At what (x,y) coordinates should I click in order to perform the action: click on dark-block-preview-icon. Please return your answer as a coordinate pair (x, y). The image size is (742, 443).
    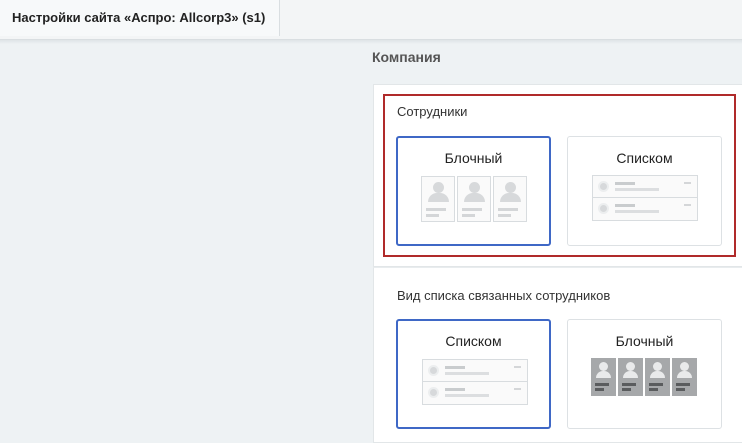
    Looking at the image, I should click on (645, 377).